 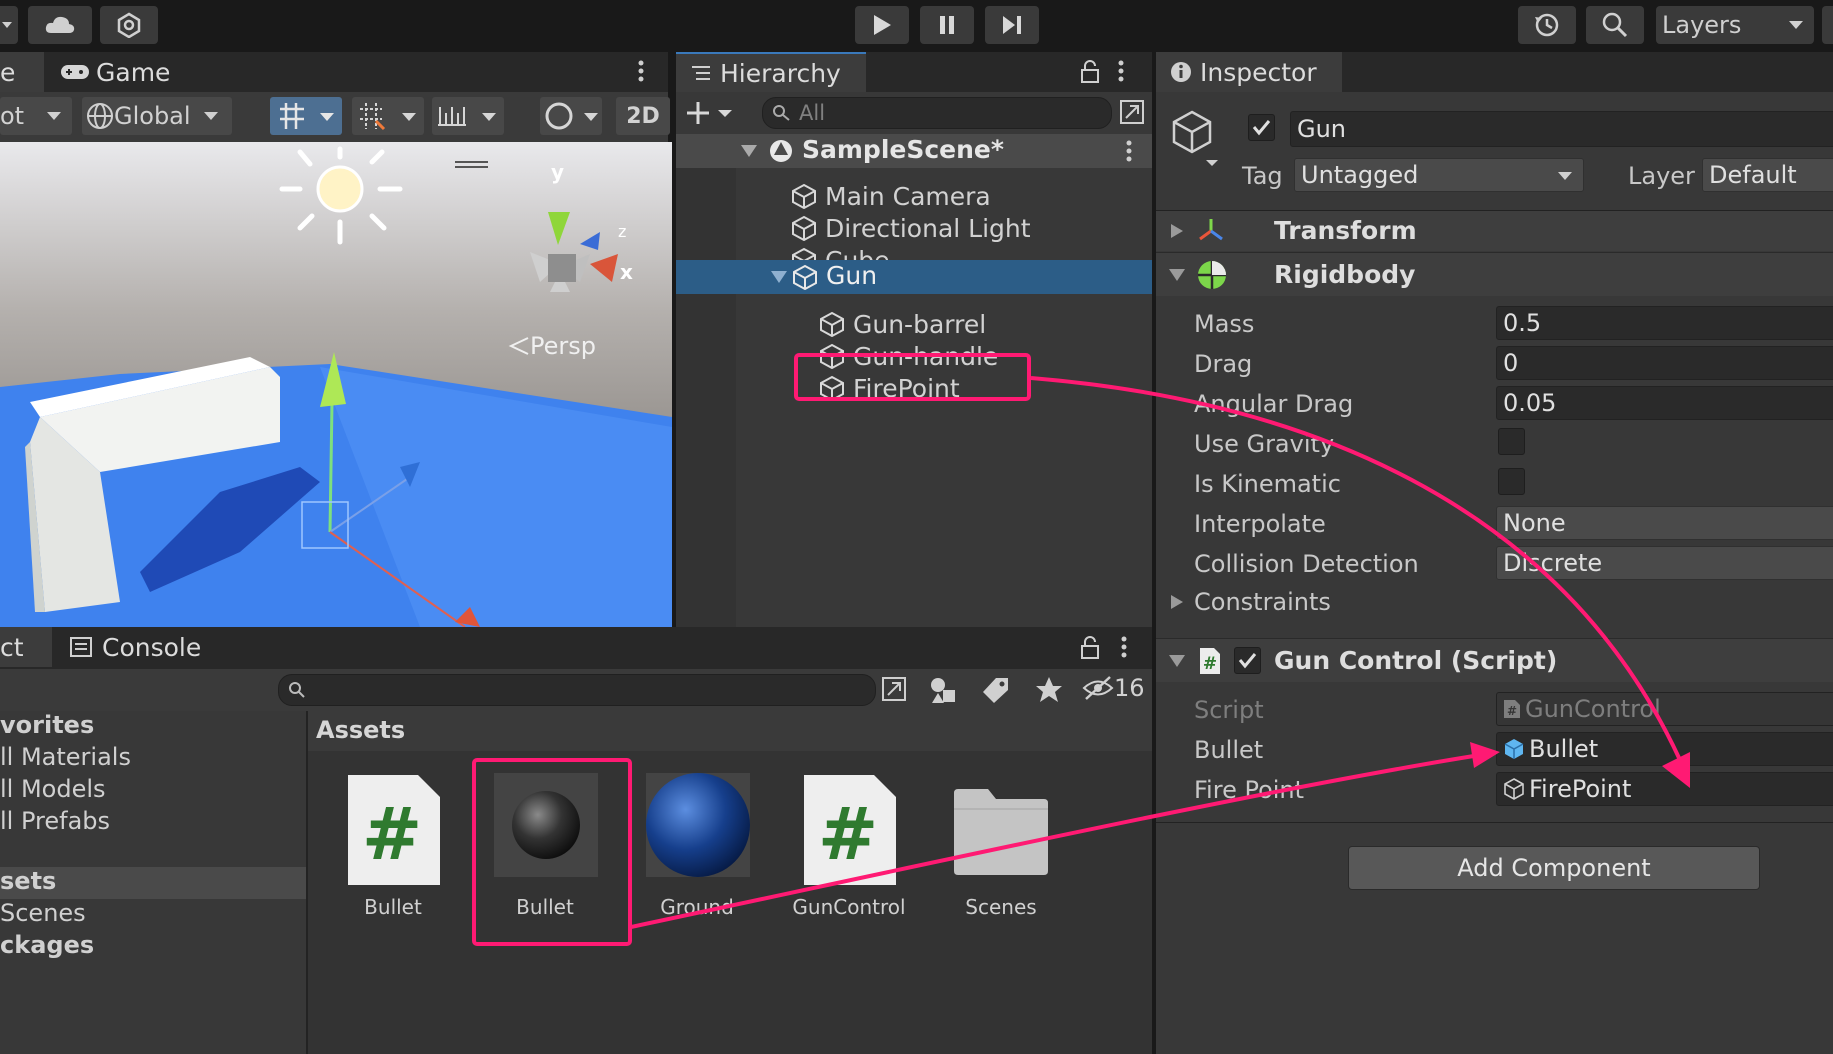 What do you see at coordinates (889, 388) in the screenshot?
I see `hierarchy-item-firepoint: FirePoint` at bounding box center [889, 388].